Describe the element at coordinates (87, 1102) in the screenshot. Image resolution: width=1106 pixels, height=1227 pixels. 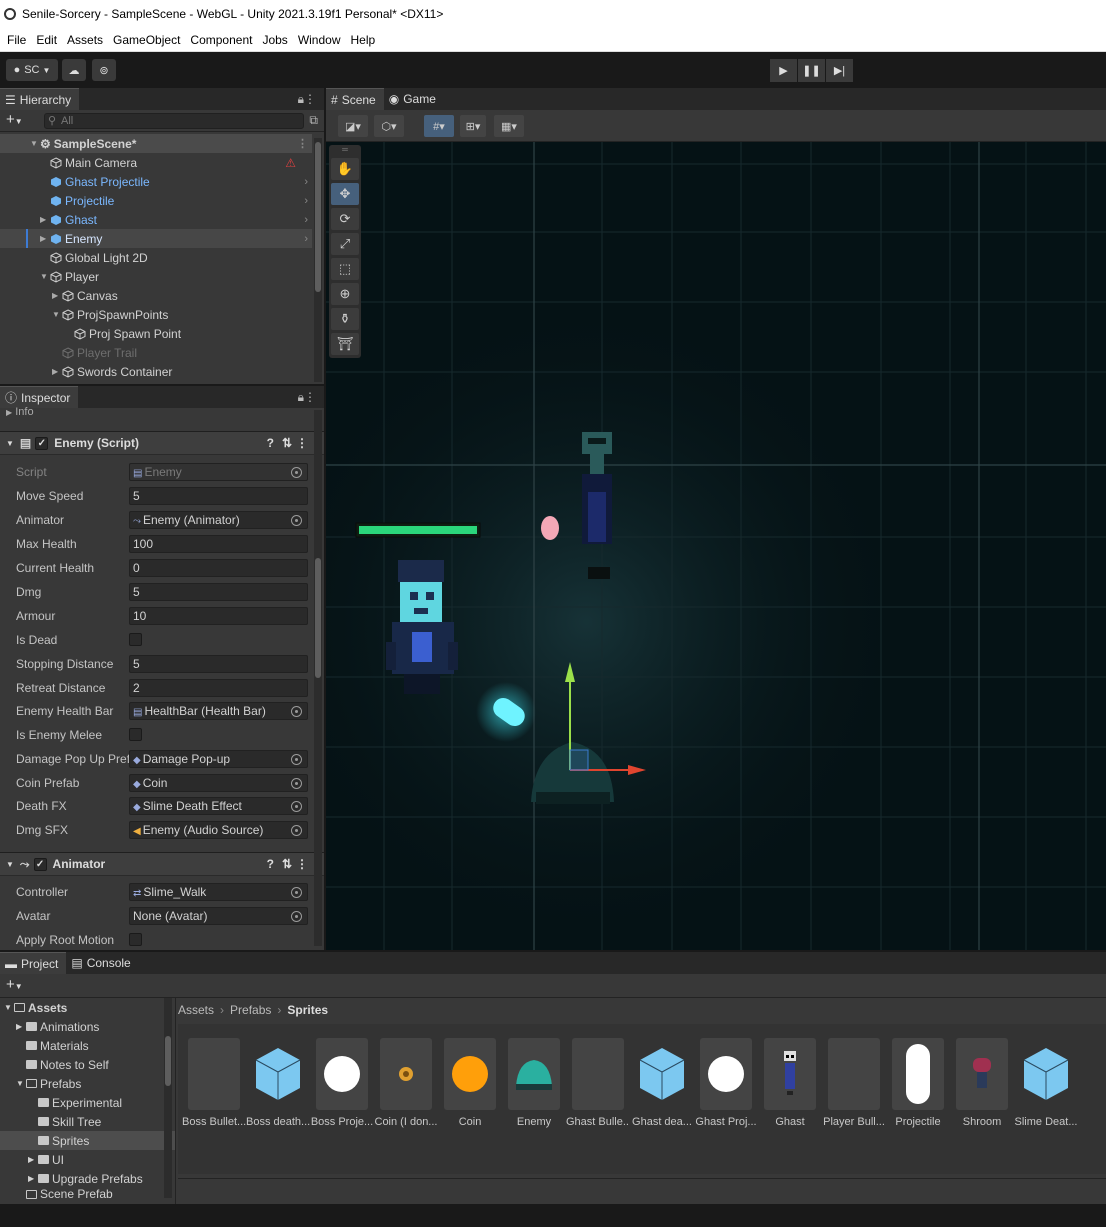
I see `folder-experimental: Experimental` at that location.